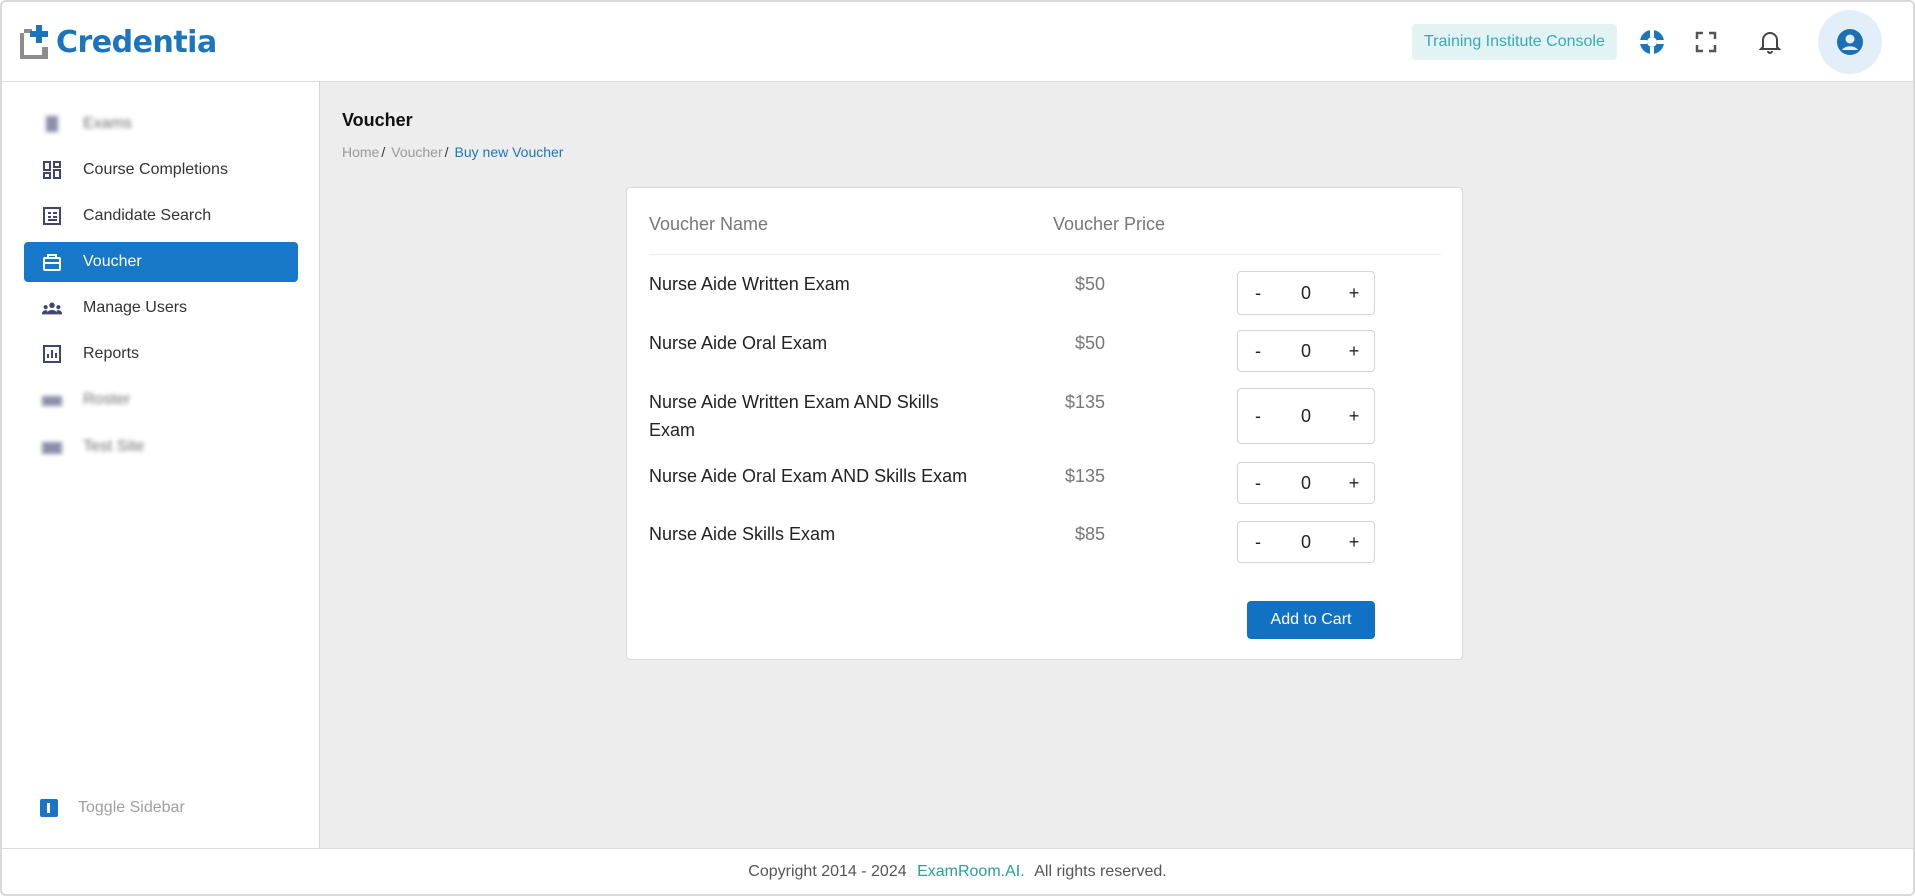 The height and width of the screenshot is (896, 1915). I want to click on sidebar-item-label: Test Site, so click(114, 446).